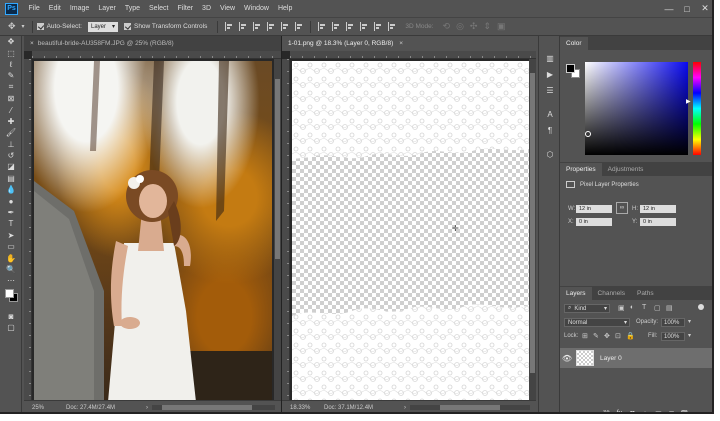  I want to click on menu-view: View, so click(228, 8).